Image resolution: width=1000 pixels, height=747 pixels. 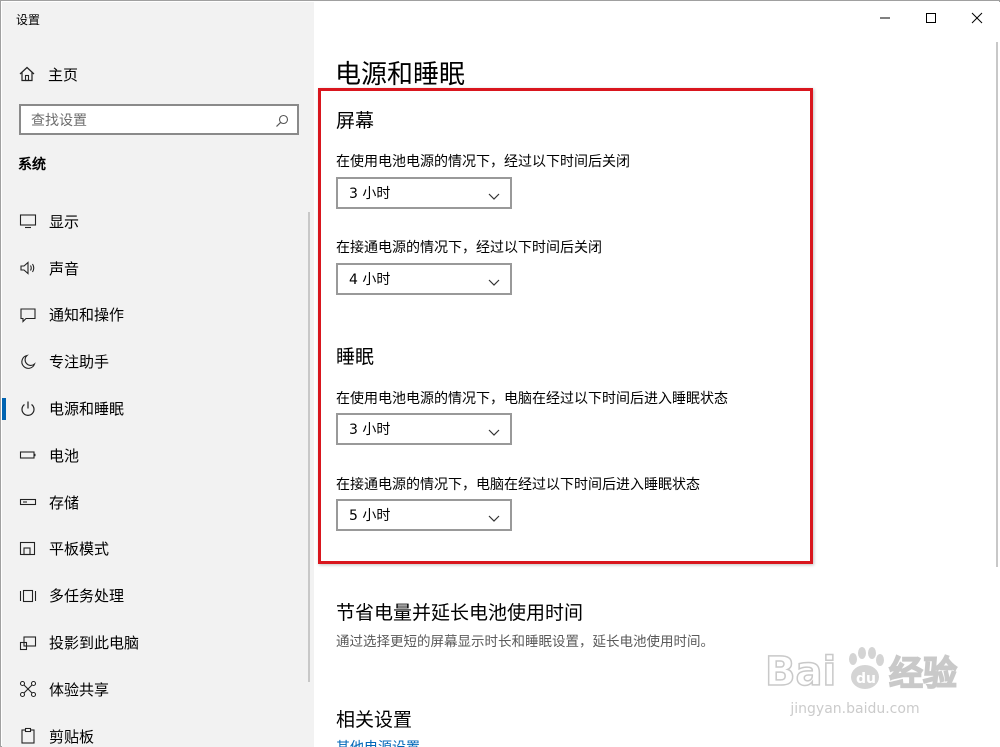 I want to click on sidebar-item-sound: 声音, so click(x=158, y=268).